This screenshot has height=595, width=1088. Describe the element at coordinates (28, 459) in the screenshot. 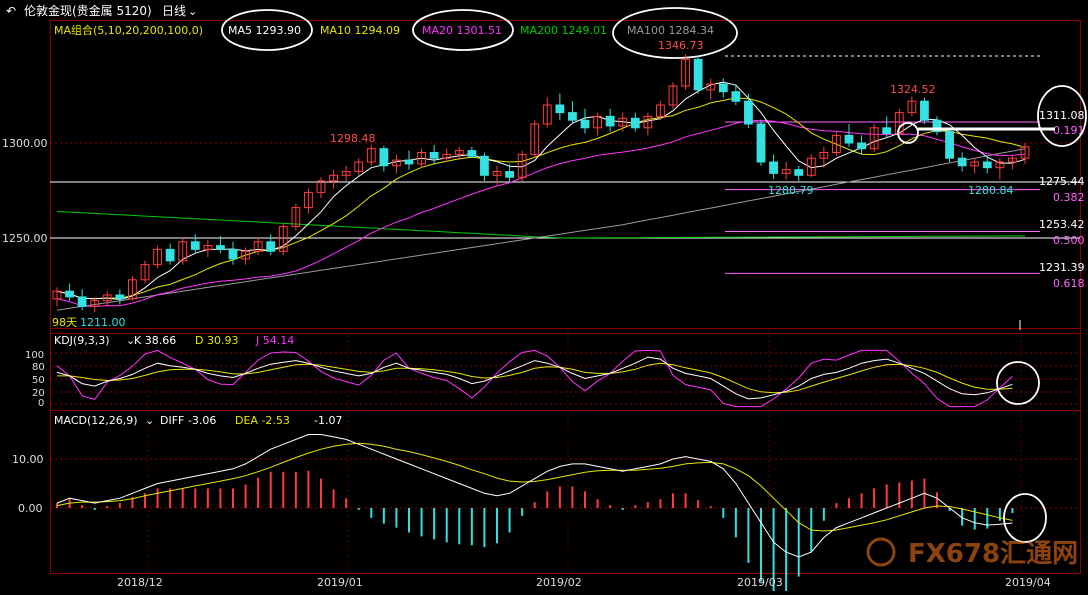

I see `macd-tick-10: 10.00` at that location.